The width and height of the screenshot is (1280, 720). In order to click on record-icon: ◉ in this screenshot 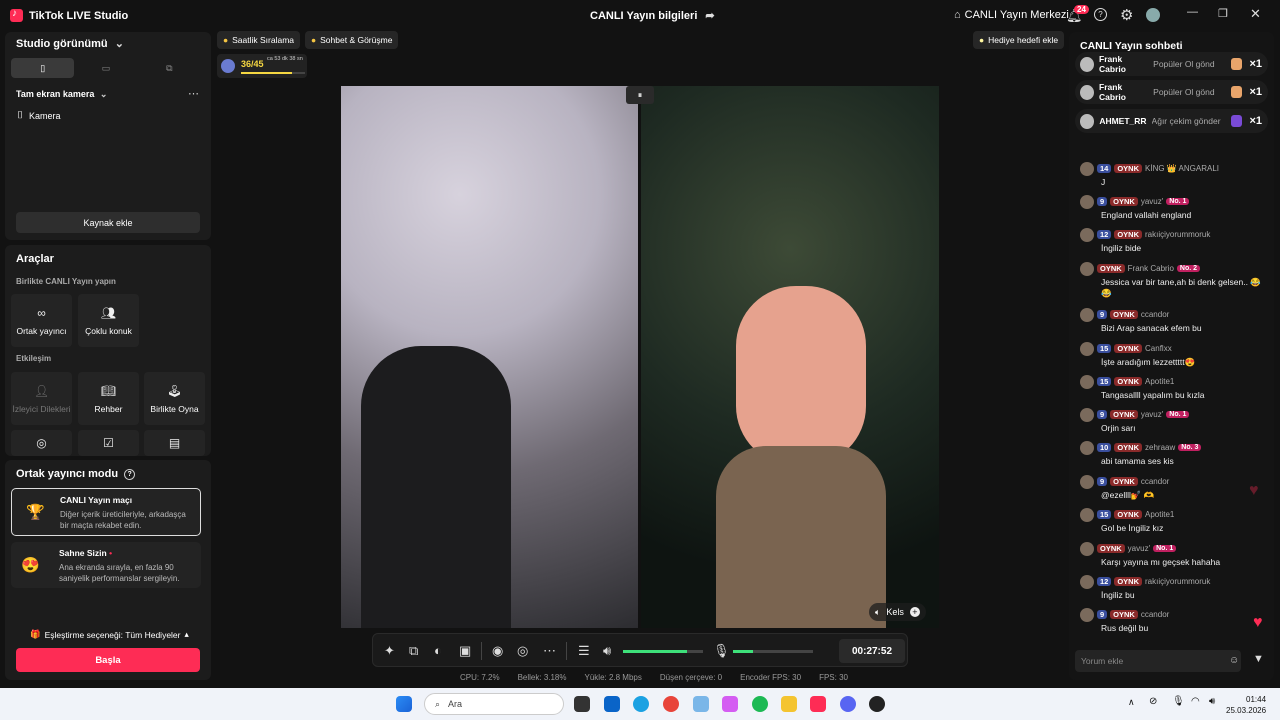, I will do `click(497, 651)`.